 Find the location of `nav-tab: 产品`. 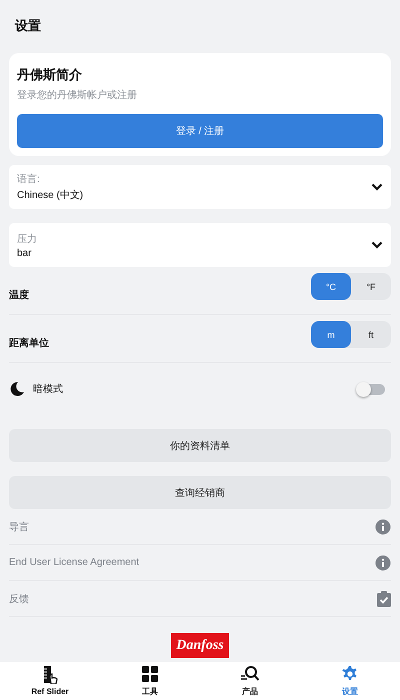

nav-tab: 产品 is located at coordinates (250, 681).